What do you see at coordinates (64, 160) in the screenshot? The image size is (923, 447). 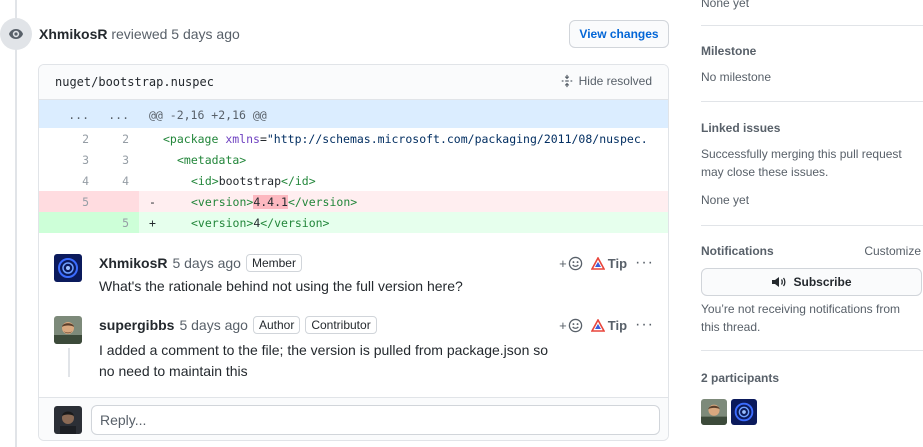 I see `old-line-number: 3` at bounding box center [64, 160].